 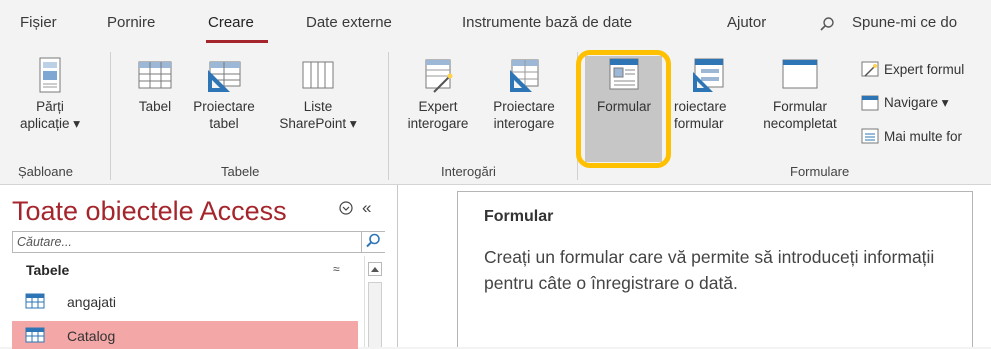 What do you see at coordinates (349, 22) in the screenshot?
I see `tab-external-data: Date externe` at bounding box center [349, 22].